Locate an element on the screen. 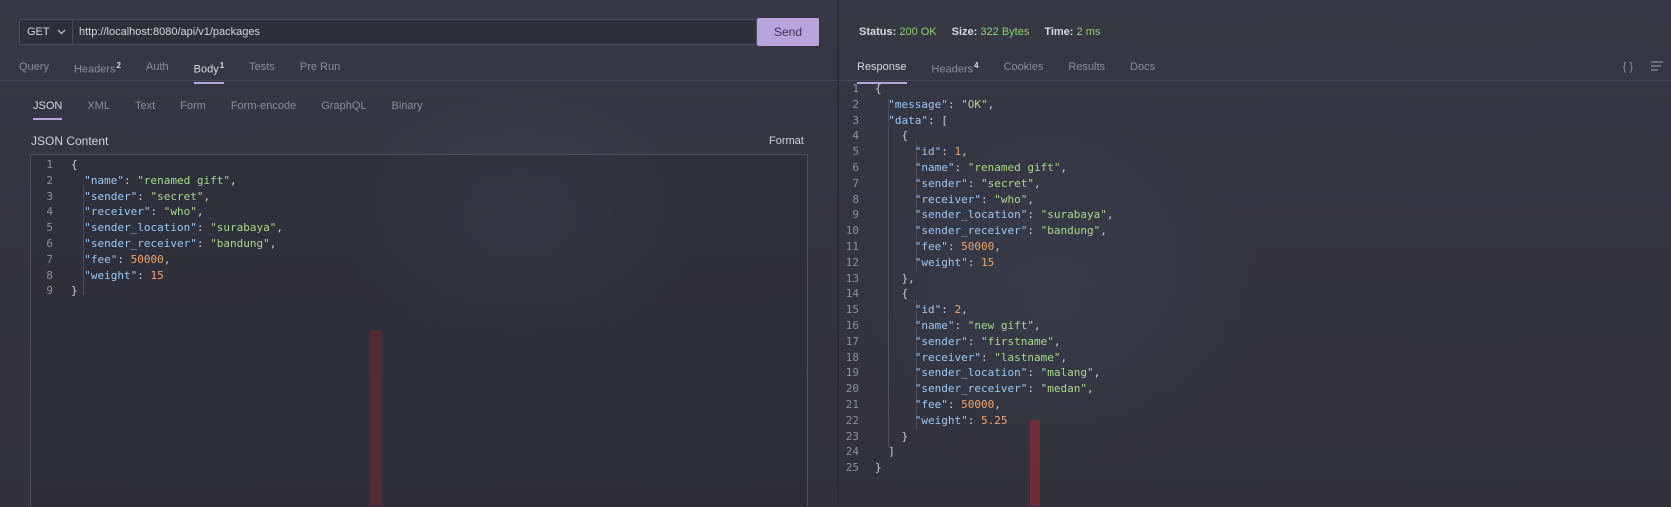 The image size is (1671, 507). code-line: 18 "receiver": "lastname", is located at coordinates (976, 358).